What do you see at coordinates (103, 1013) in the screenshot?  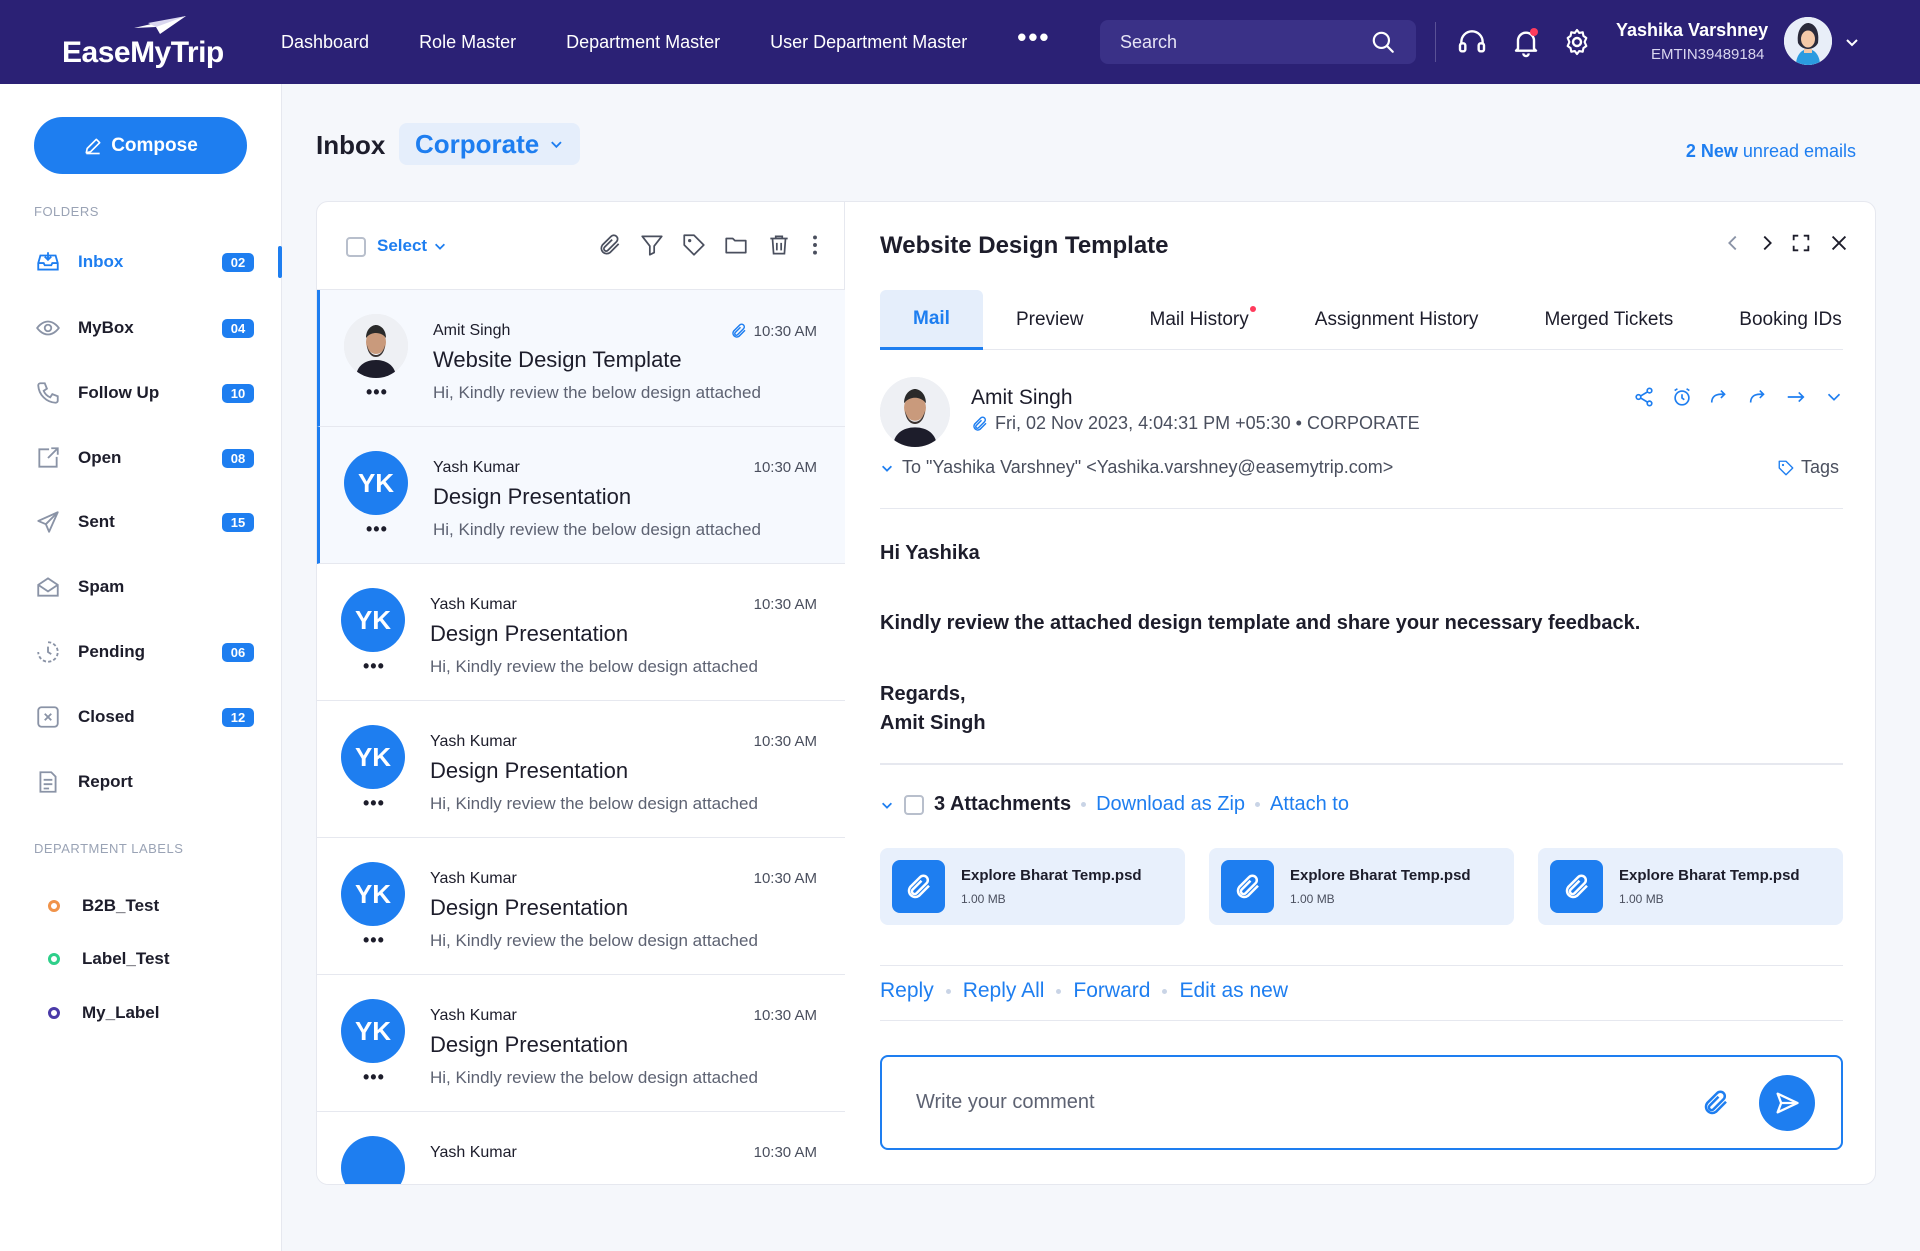 I see `label-item-my-label: My_Label` at bounding box center [103, 1013].